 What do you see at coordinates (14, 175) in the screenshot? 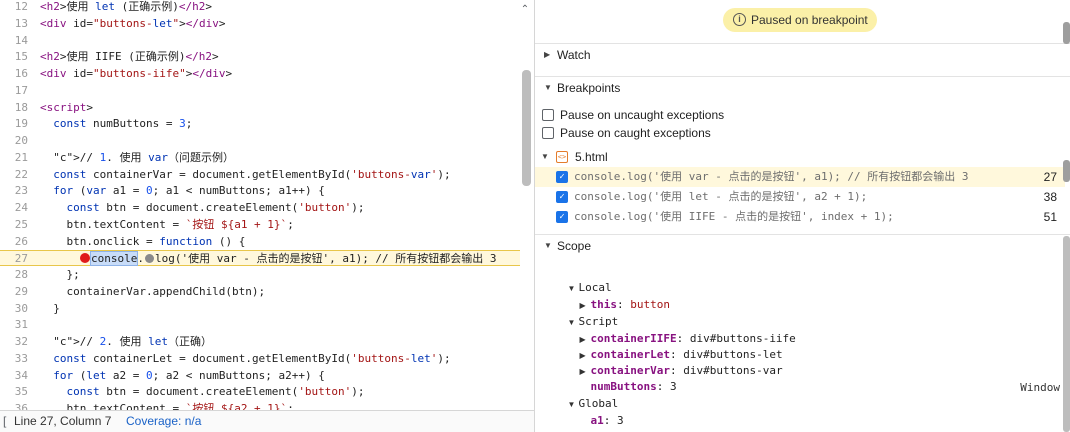
I see `line-number: 22` at bounding box center [14, 175].